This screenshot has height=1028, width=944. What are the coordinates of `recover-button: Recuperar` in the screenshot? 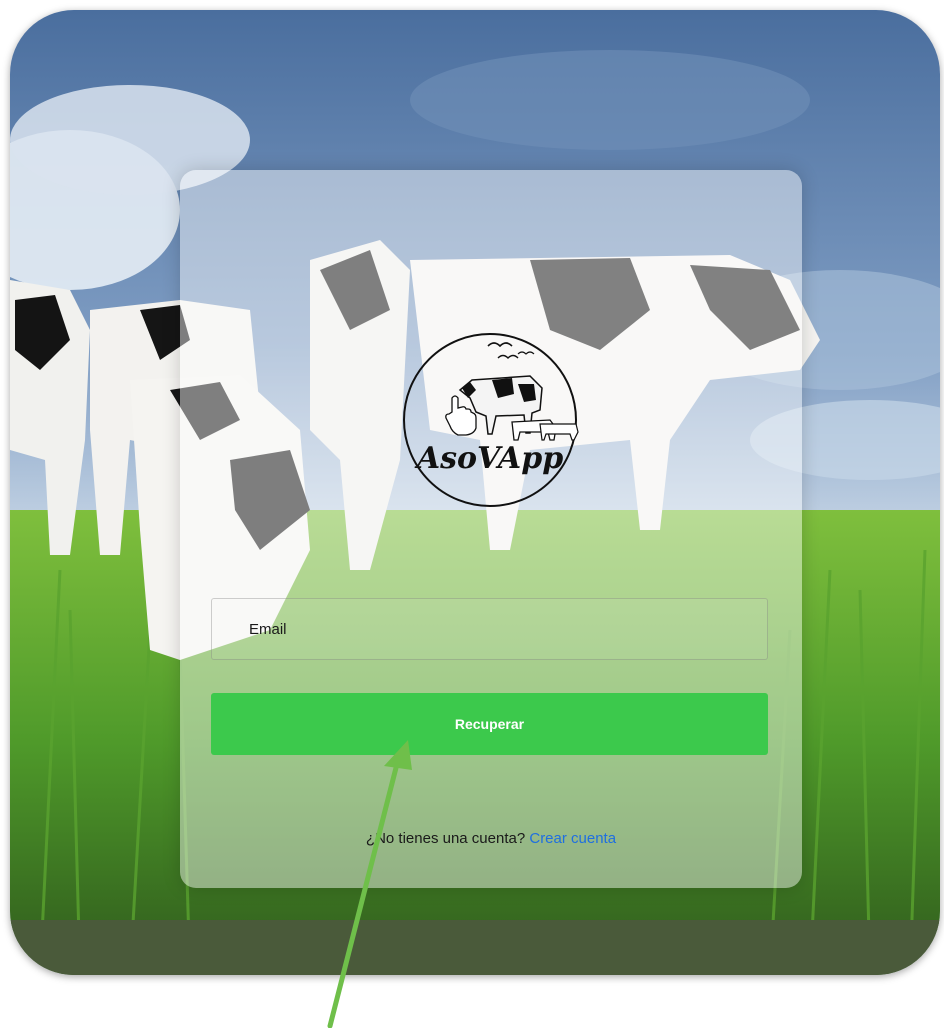 It's located at (489, 724).